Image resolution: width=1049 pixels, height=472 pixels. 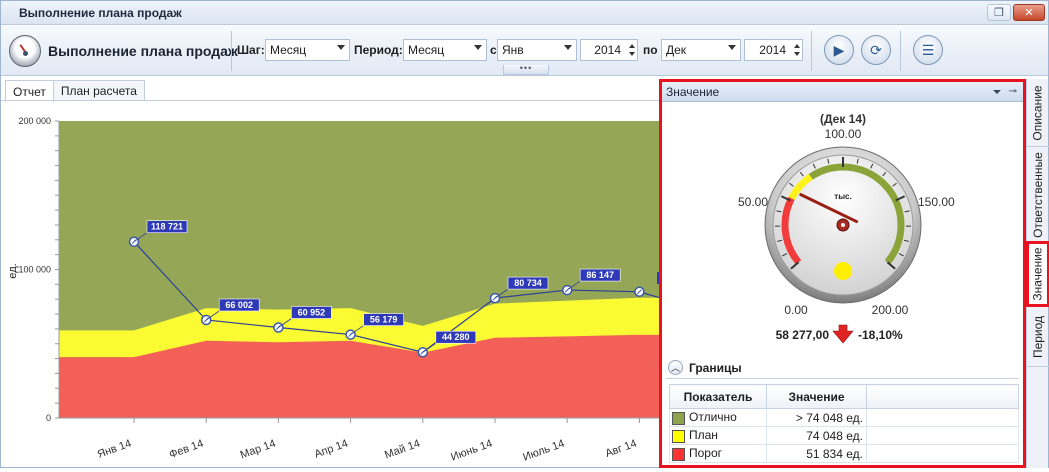 I want to click on to-label: по, so click(x=650, y=50).